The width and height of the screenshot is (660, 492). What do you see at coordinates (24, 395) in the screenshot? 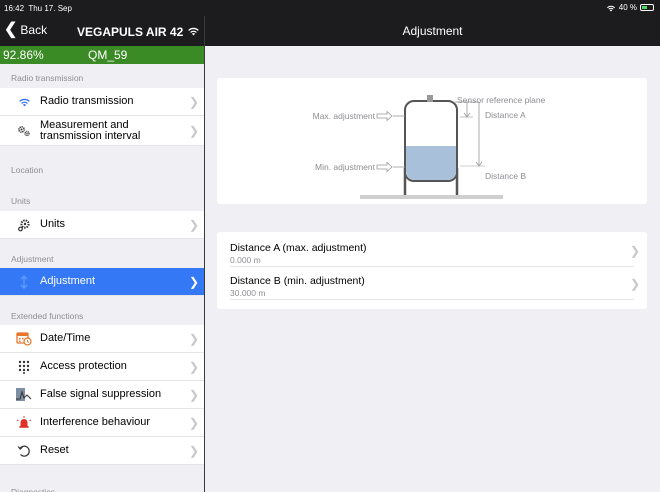
I see `signal-curve-icon` at bounding box center [24, 395].